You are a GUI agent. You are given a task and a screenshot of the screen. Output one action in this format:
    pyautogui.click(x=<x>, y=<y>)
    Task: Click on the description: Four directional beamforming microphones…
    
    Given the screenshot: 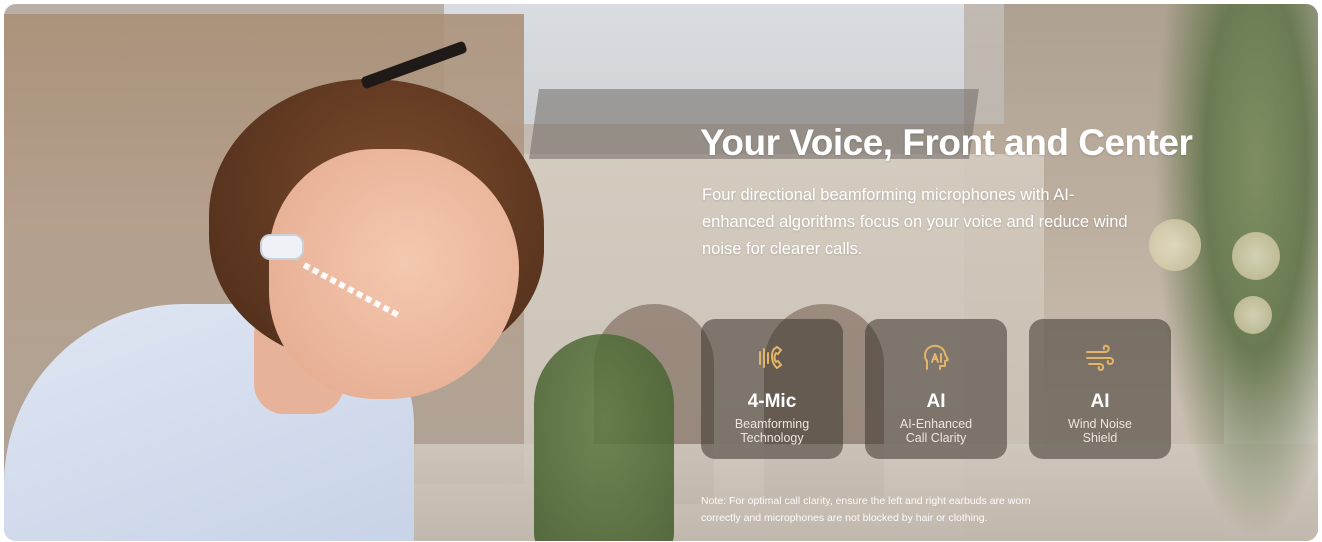 What is the action you would take?
    pyautogui.click(x=915, y=222)
    